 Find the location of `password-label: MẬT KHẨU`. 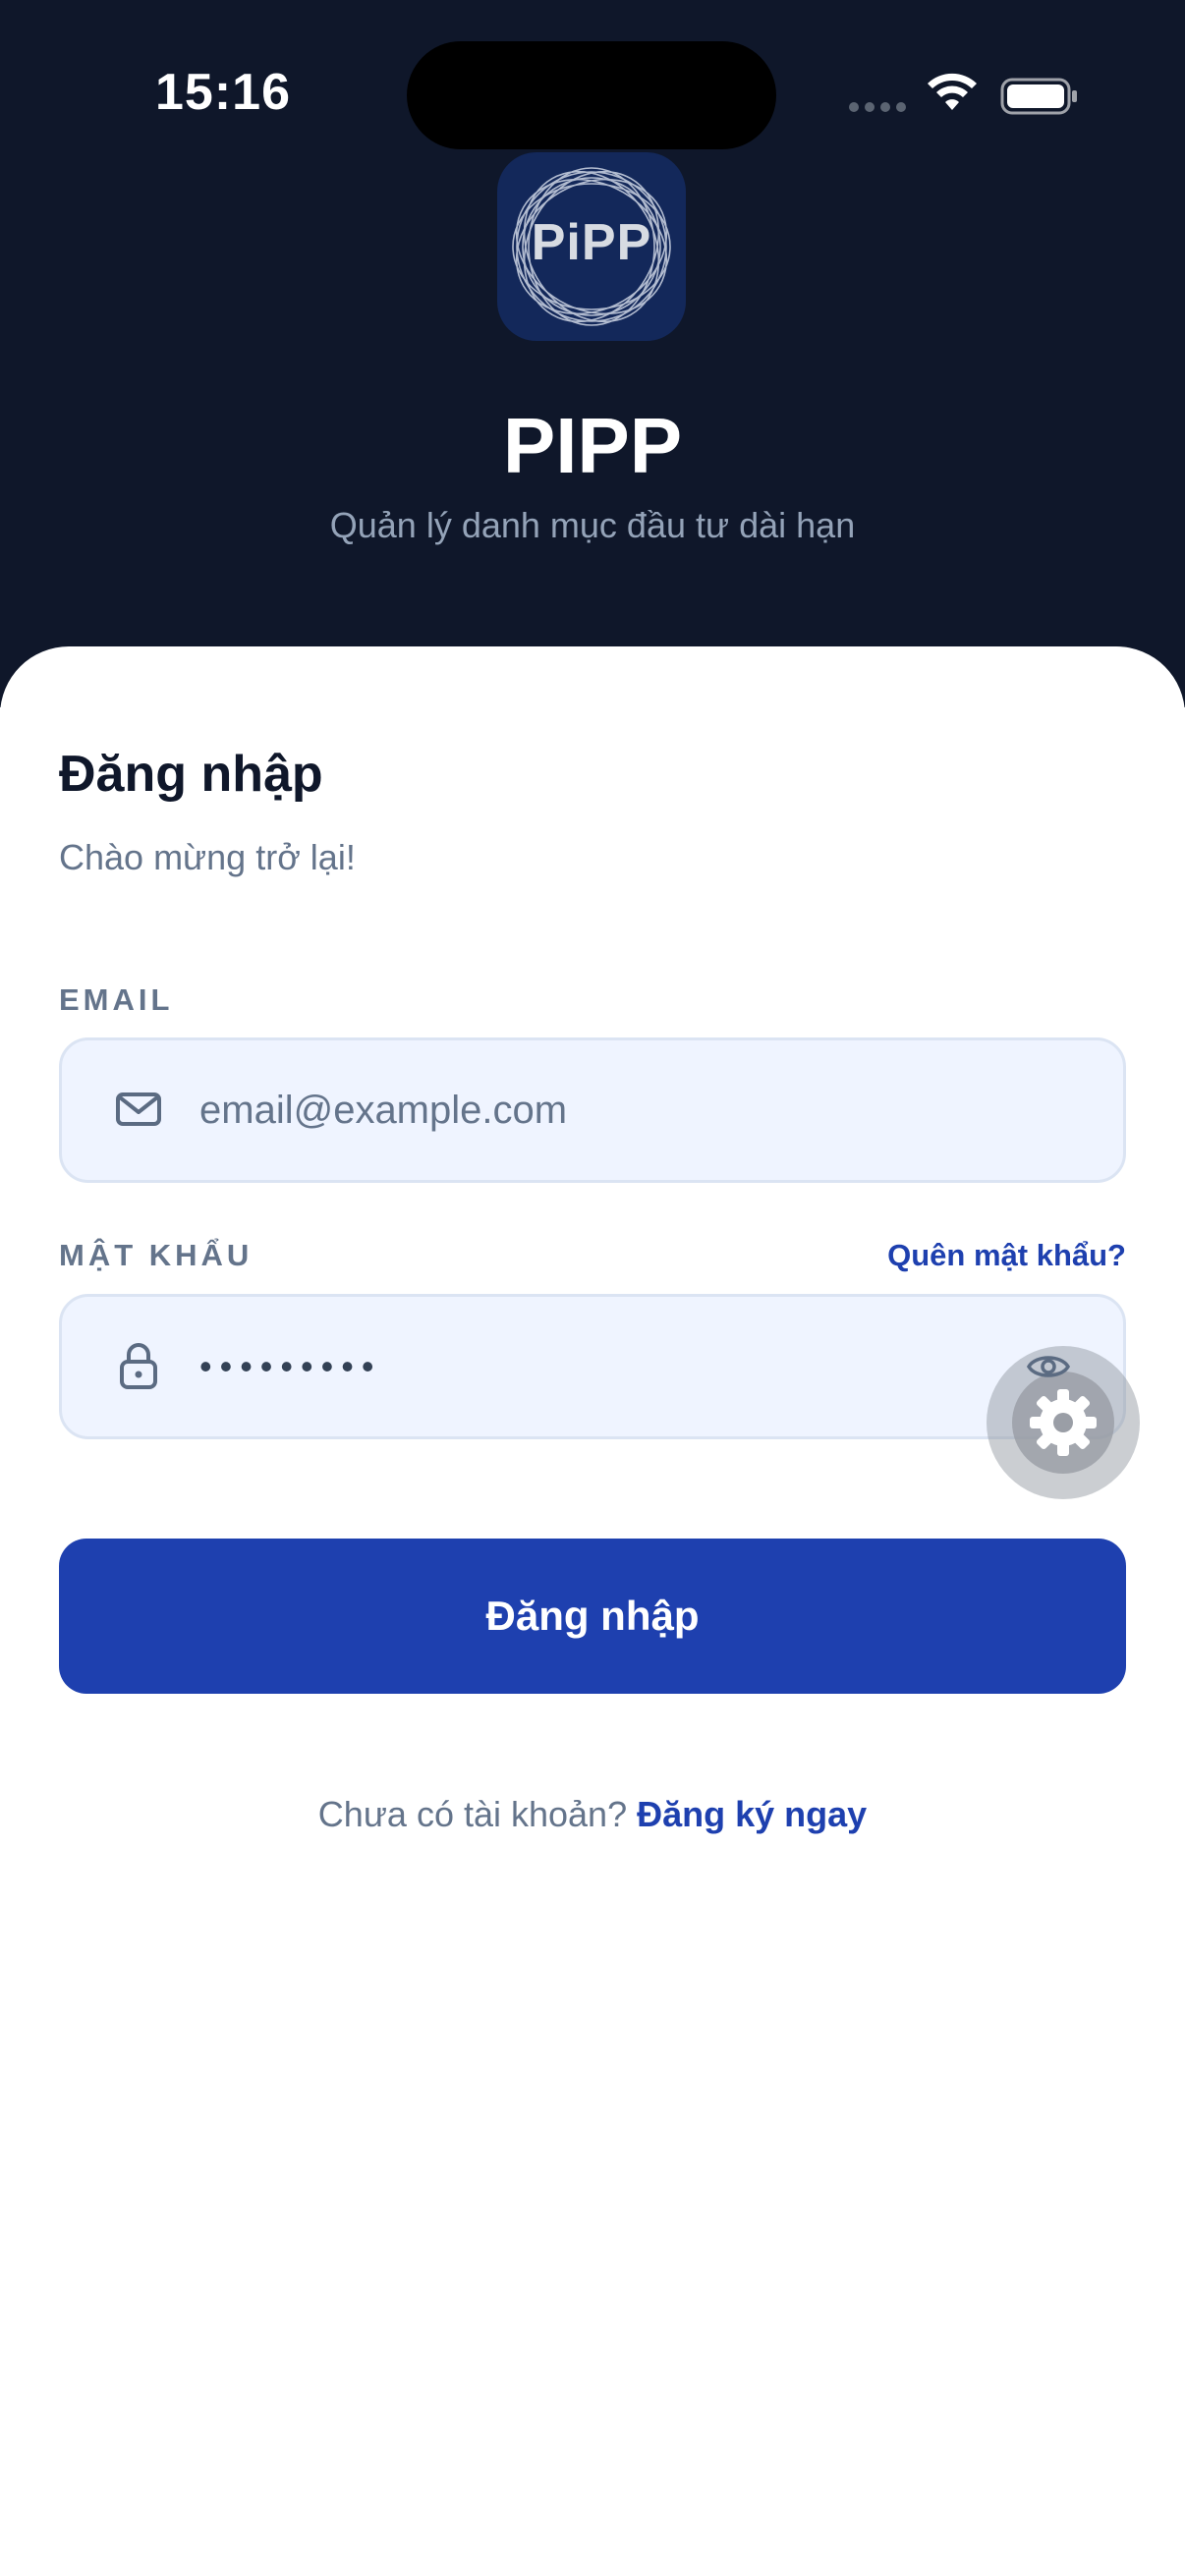

password-label: MẬT KHẨU is located at coordinates (156, 1255).